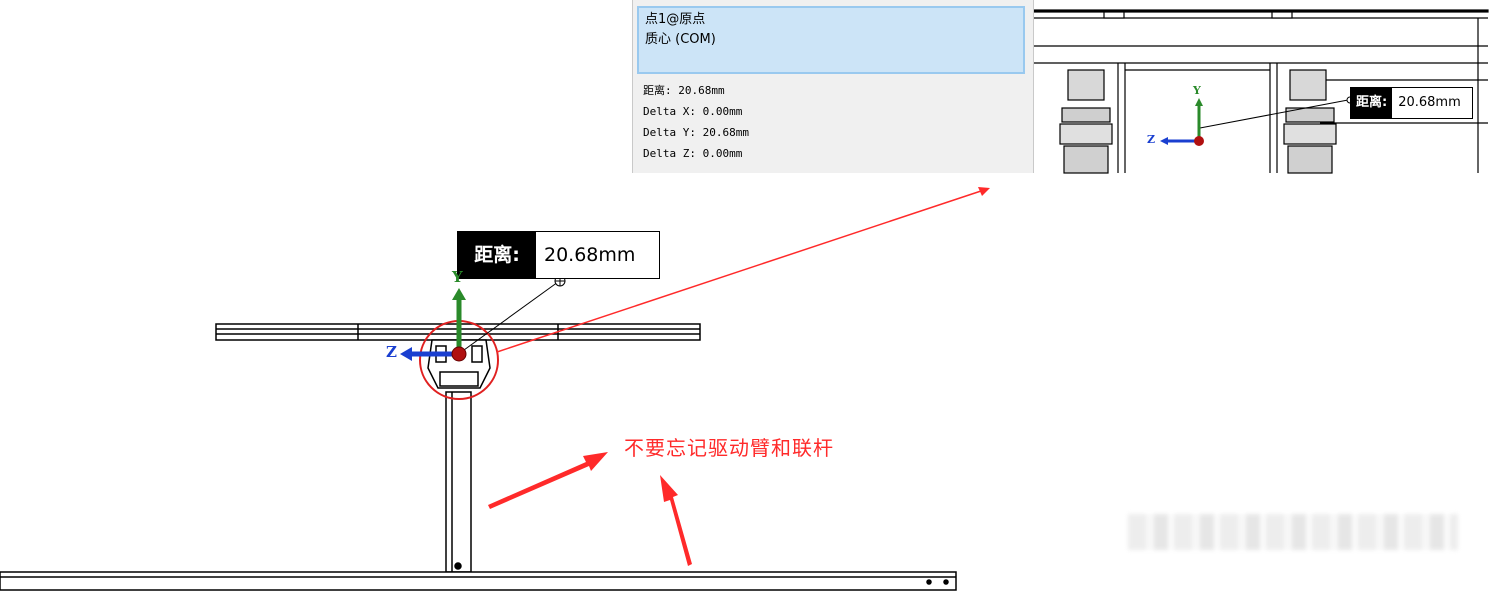 Image resolution: width=1497 pixels, height=600 pixels. I want to click on watermark, so click(1293, 532).